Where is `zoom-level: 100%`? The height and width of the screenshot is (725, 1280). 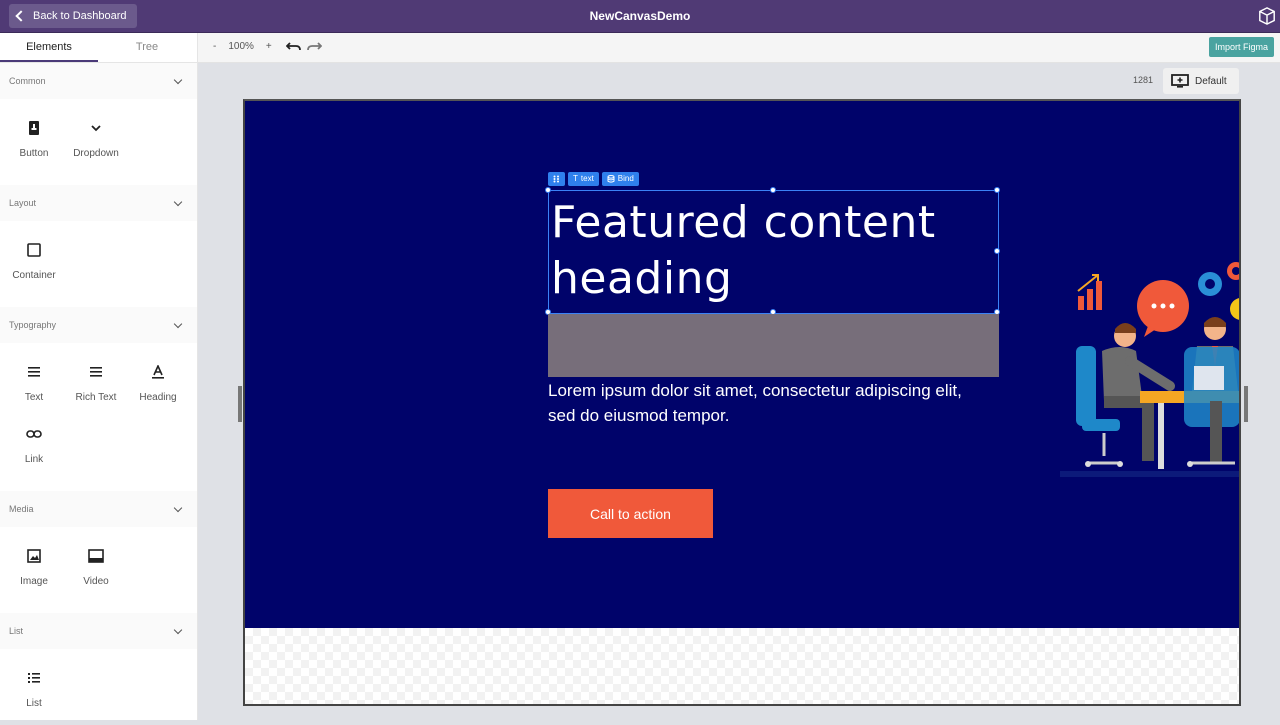
zoom-level: 100% is located at coordinates (241, 46).